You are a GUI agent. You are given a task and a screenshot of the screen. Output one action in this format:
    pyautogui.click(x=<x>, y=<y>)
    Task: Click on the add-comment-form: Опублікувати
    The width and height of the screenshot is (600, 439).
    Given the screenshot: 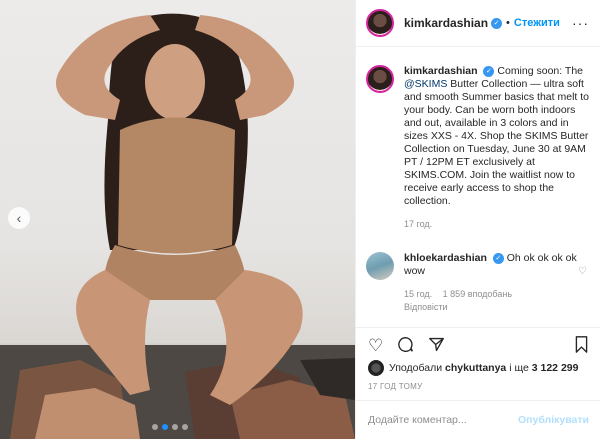 What is the action you would take?
    pyautogui.click(x=478, y=419)
    